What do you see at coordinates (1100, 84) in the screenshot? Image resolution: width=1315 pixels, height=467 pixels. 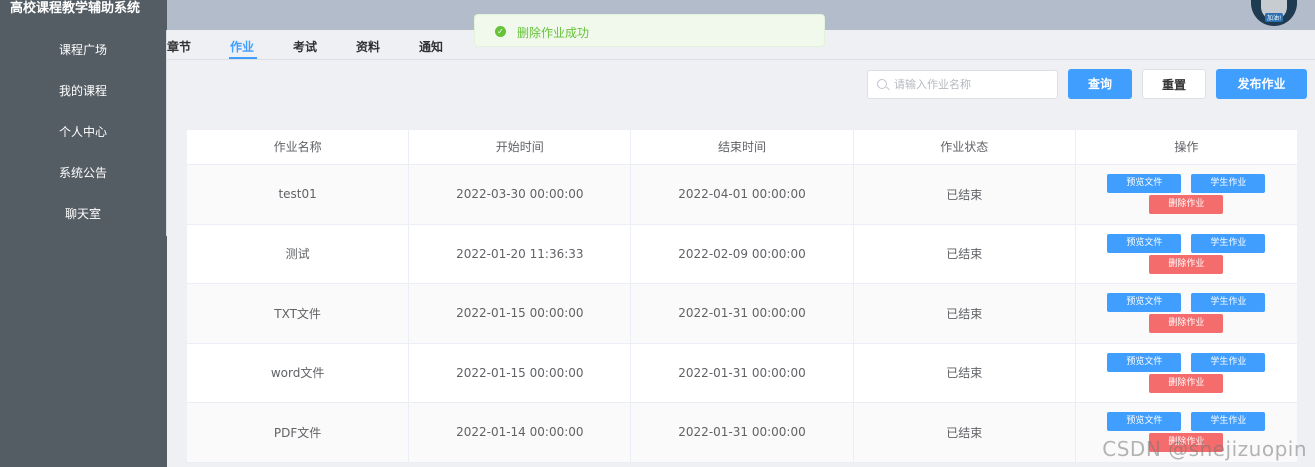 I see `query-button: 查询` at bounding box center [1100, 84].